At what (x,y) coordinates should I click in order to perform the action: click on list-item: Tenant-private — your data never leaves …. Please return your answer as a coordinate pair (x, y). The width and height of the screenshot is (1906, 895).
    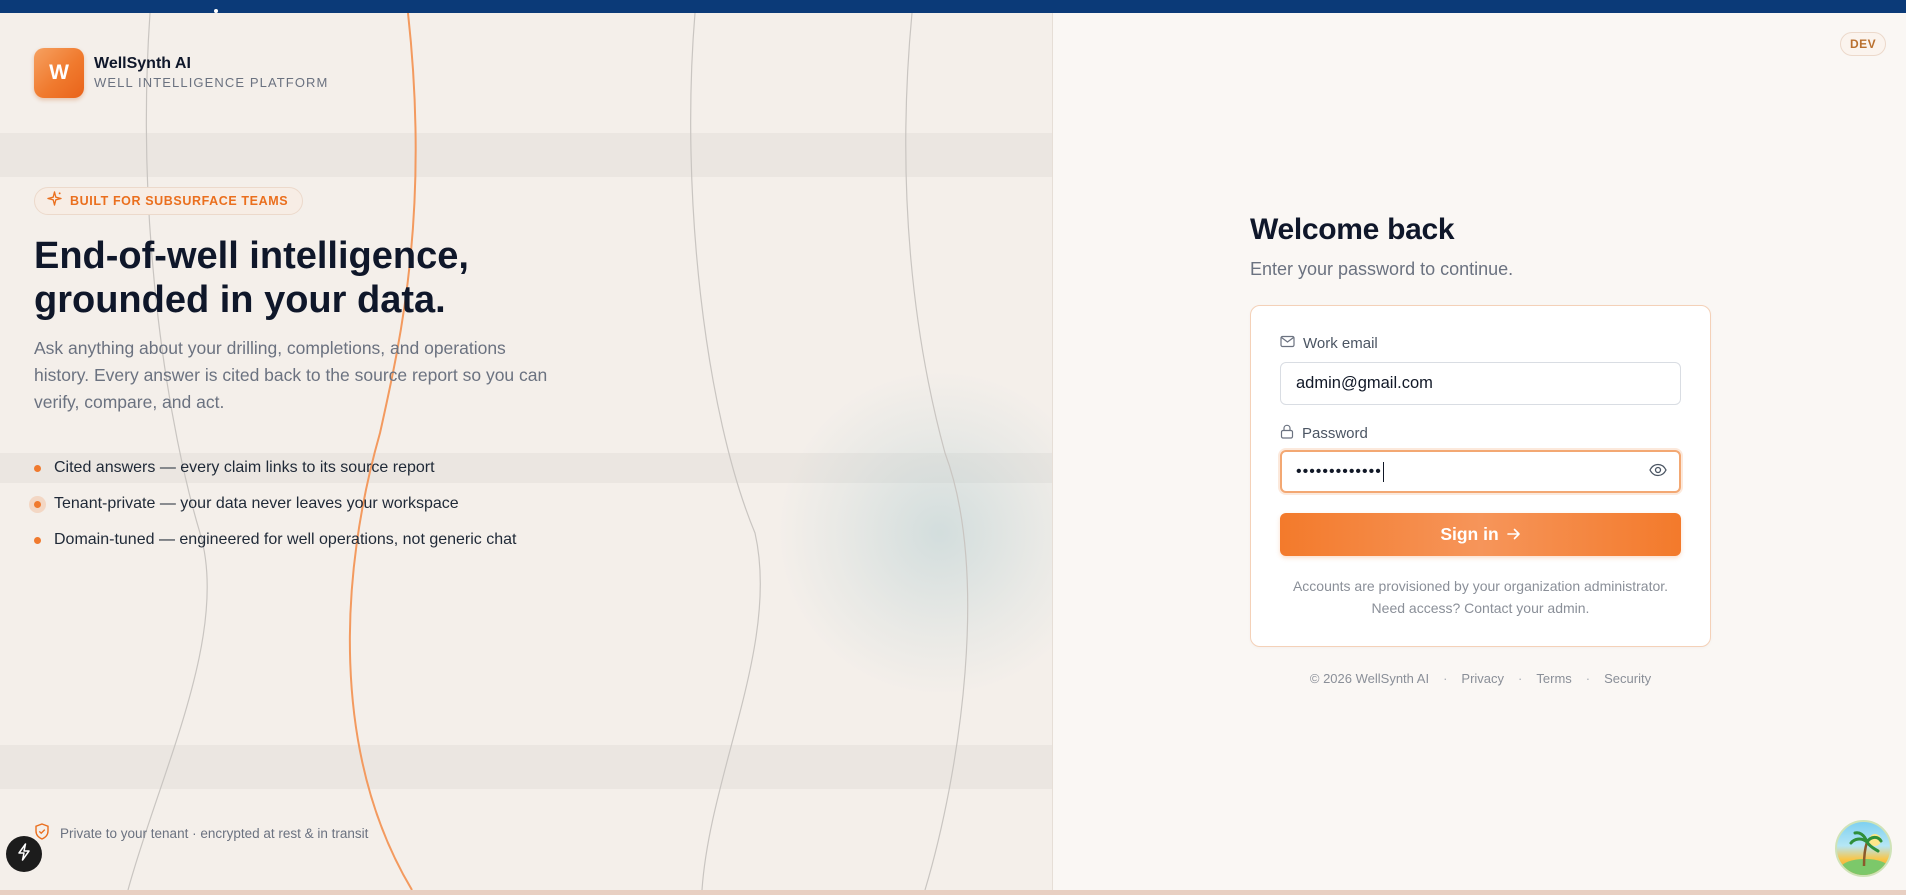
    Looking at the image, I should click on (275, 504).